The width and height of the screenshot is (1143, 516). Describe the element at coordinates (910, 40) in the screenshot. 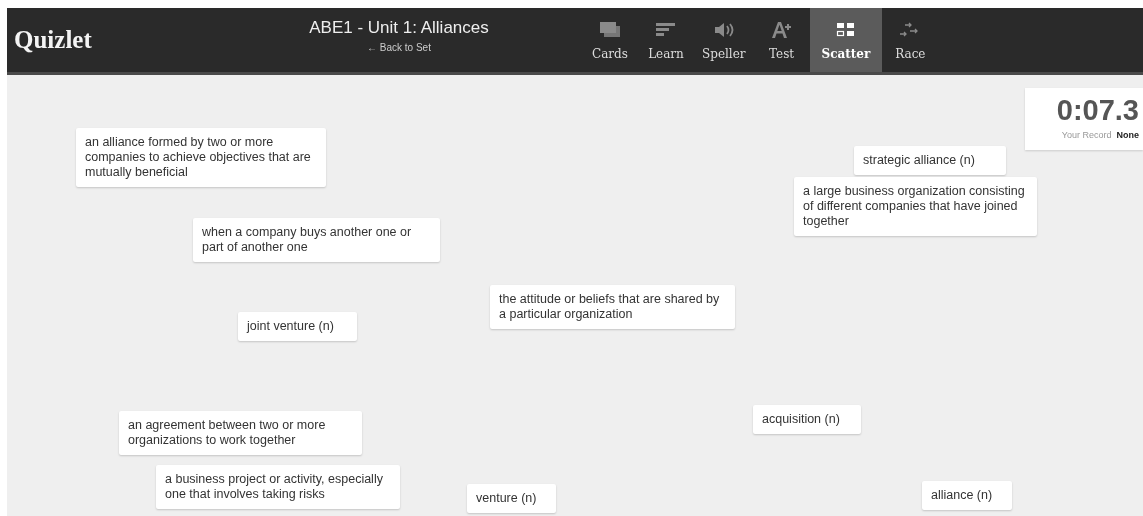

I see `mode-tab: Race` at that location.